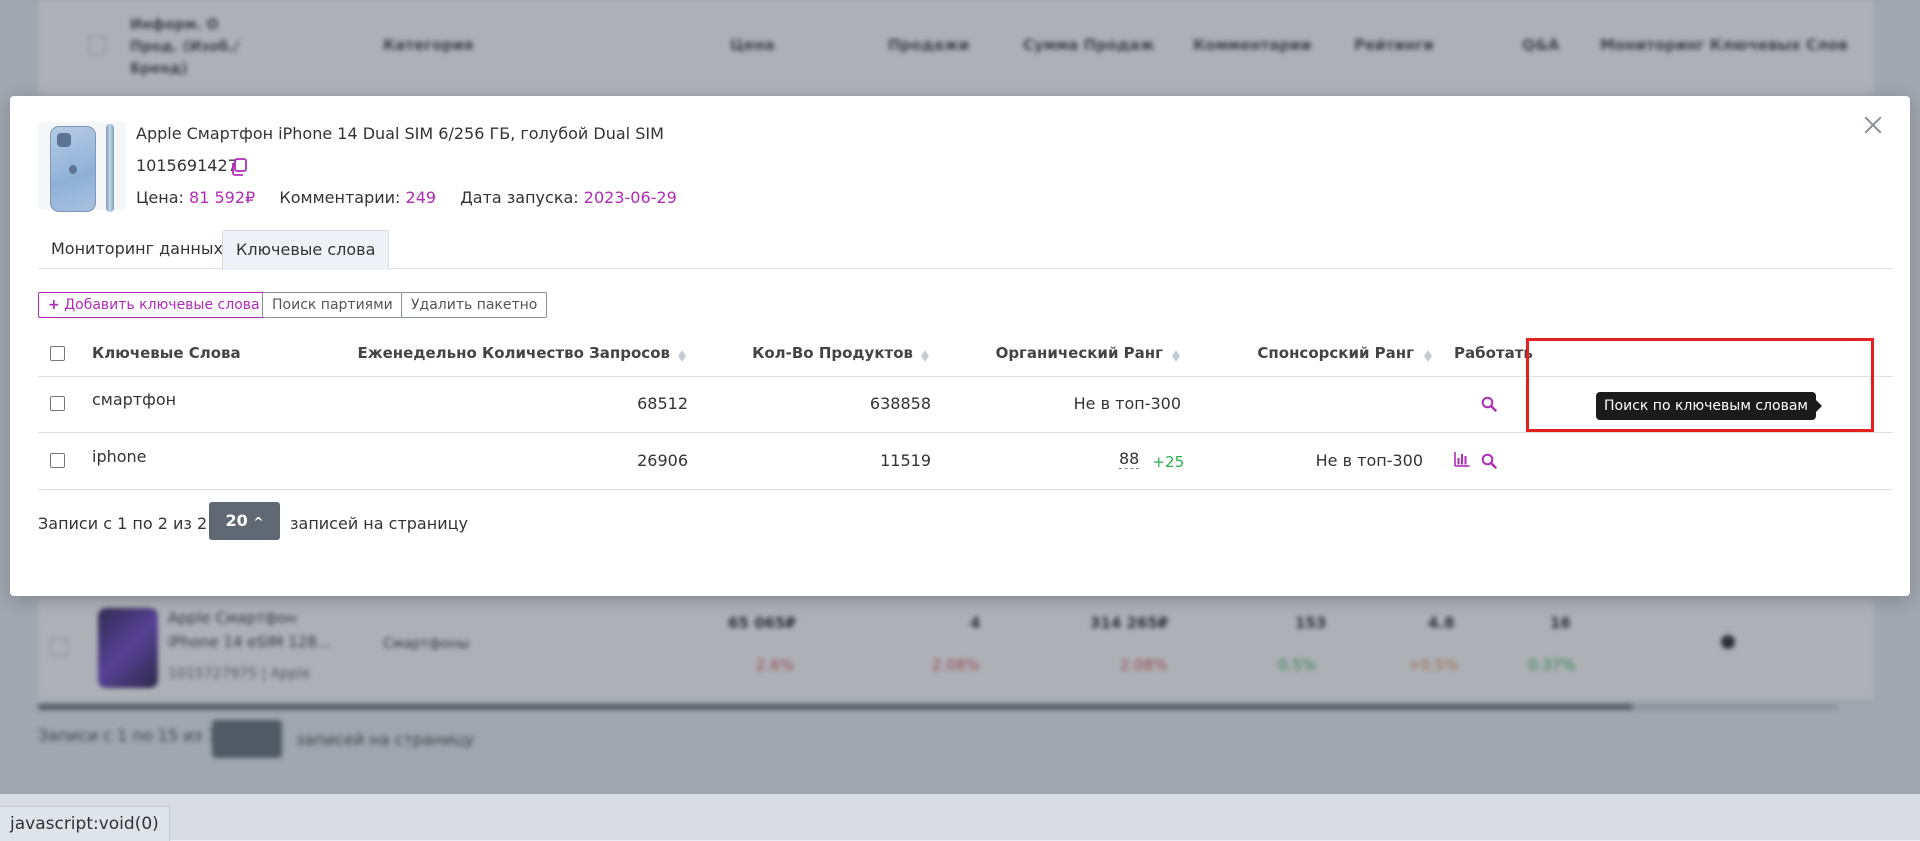 This screenshot has height=841, width=1920. Describe the element at coordinates (900, 403) in the screenshot. I see `products-count-cell: 638858` at that location.